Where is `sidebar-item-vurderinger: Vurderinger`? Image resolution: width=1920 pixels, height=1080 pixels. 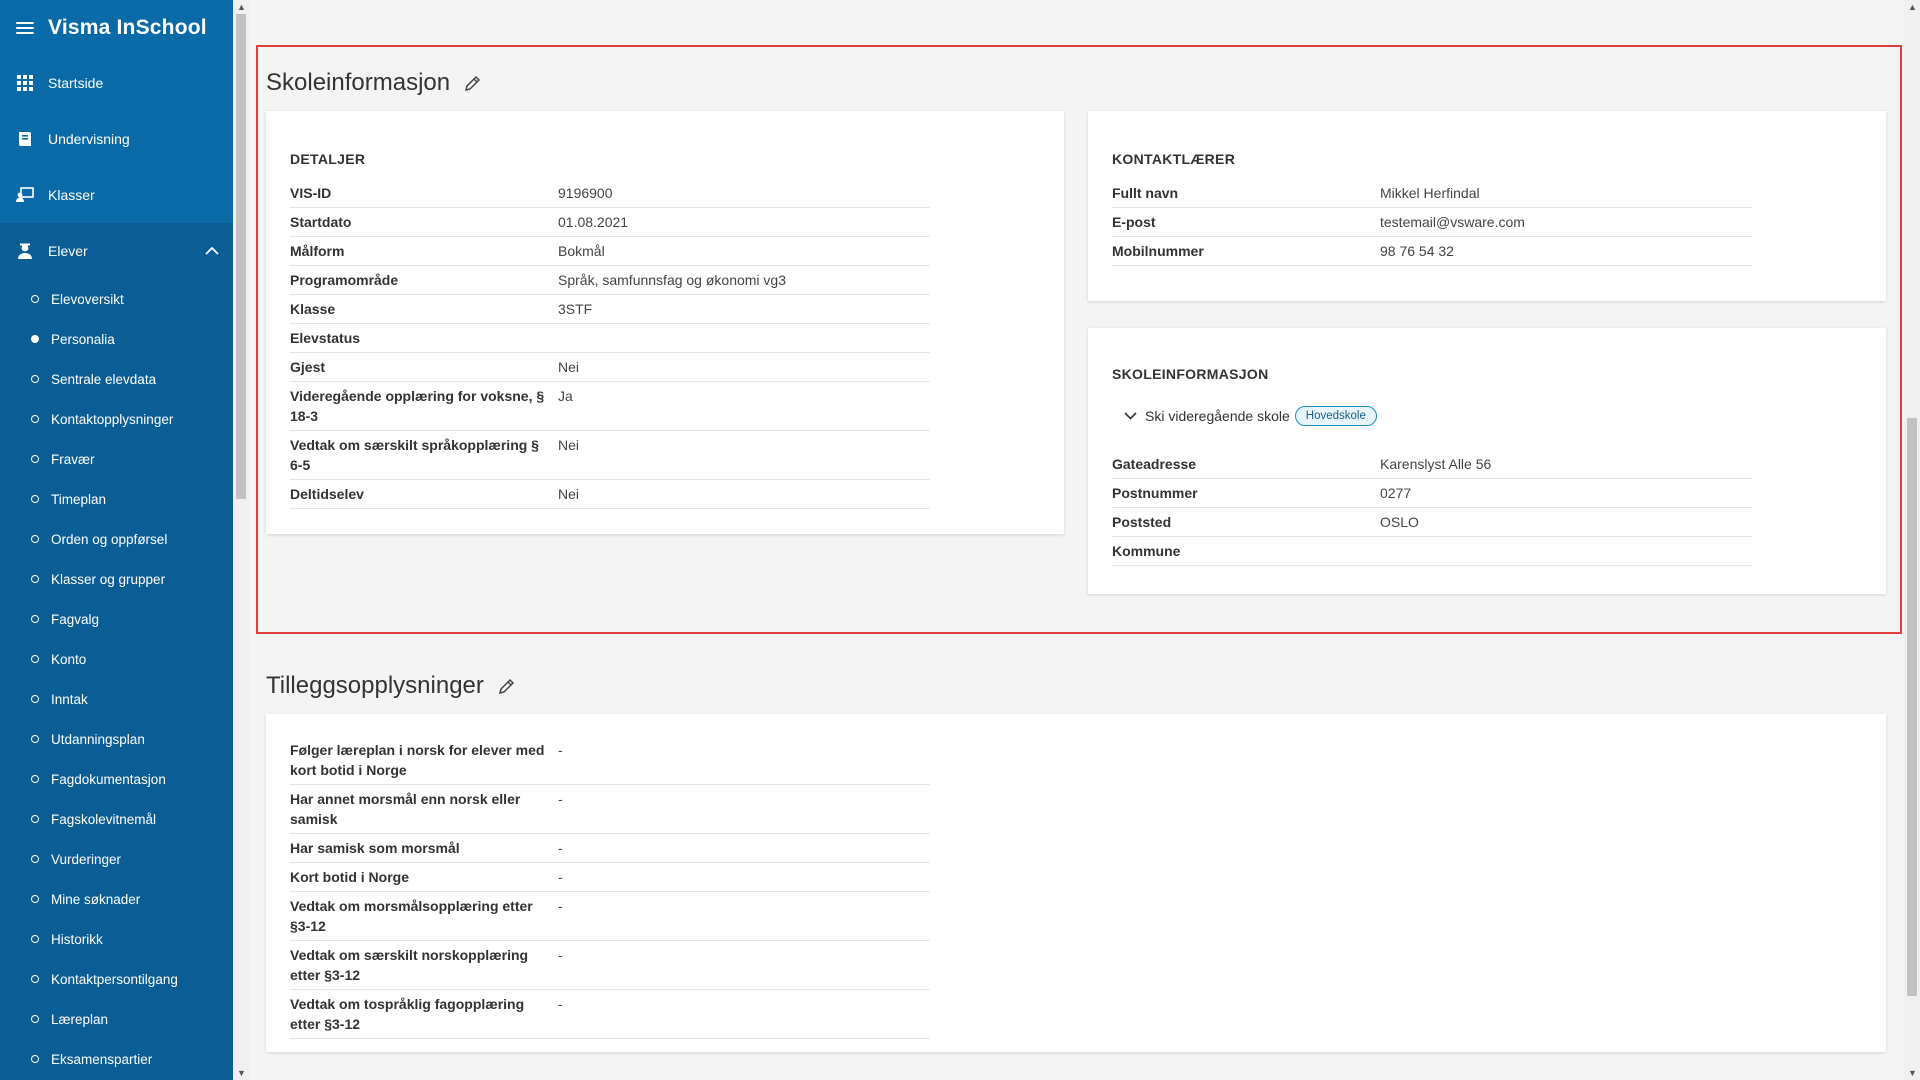 sidebar-item-vurderinger: Vurderinger is located at coordinates (116, 859).